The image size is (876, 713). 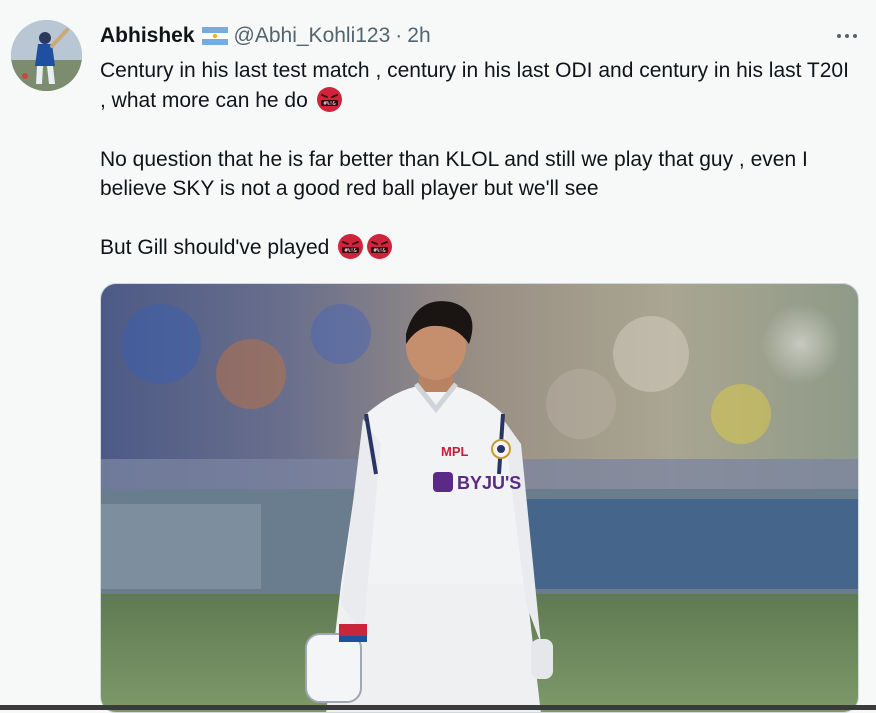 What do you see at coordinates (839, 36) in the screenshot?
I see `more-horizontal-icon` at bounding box center [839, 36].